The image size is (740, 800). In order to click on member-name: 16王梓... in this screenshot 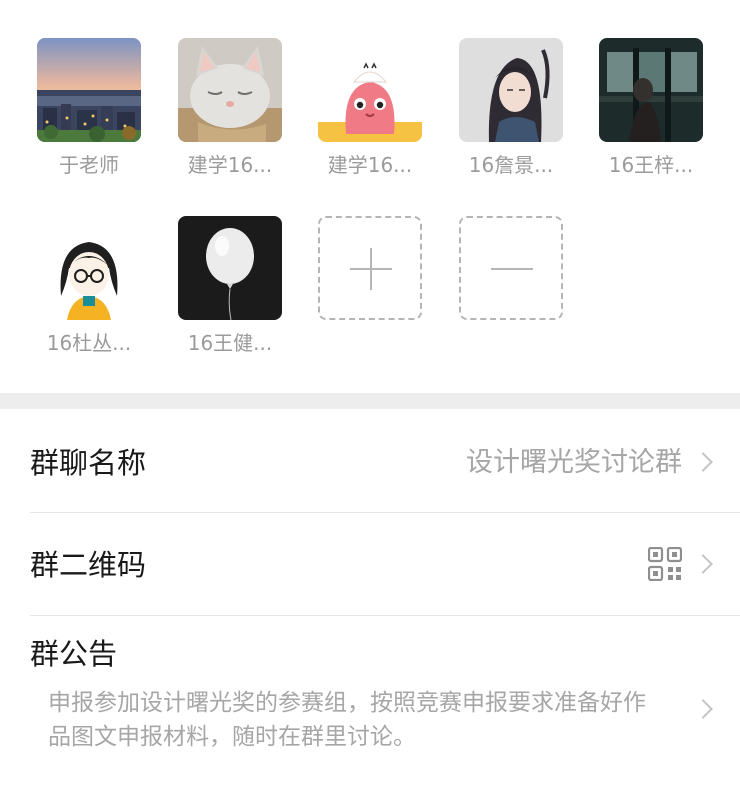, I will do `click(651, 165)`.